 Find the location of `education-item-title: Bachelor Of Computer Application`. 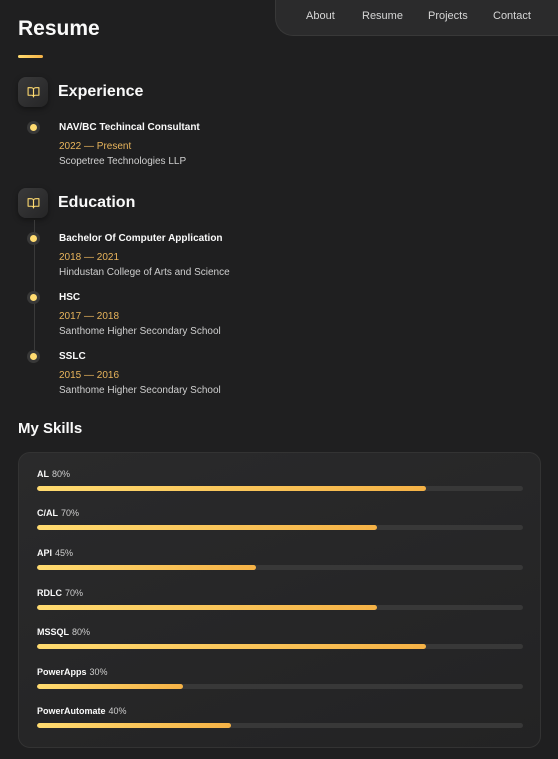

education-item-title: Bachelor Of Computer Application is located at coordinates (141, 238).